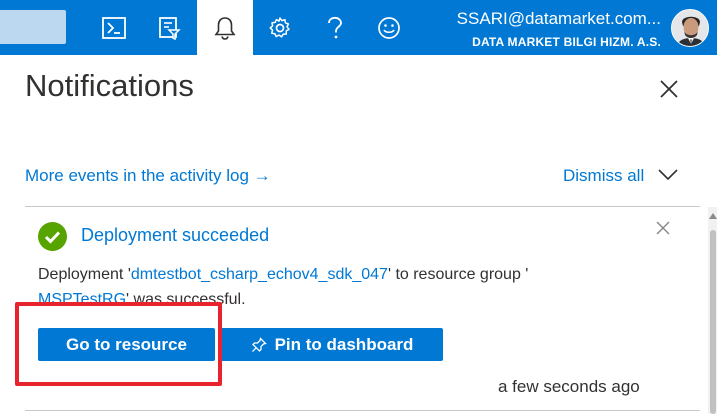 This screenshot has width=717, height=414. I want to click on help-icon, so click(335, 27).